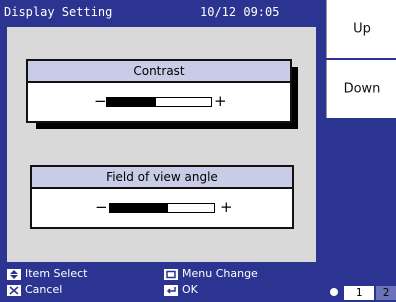  What do you see at coordinates (334, 292) in the screenshot?
I see `eye-icon` at bounding box center [334, 292].